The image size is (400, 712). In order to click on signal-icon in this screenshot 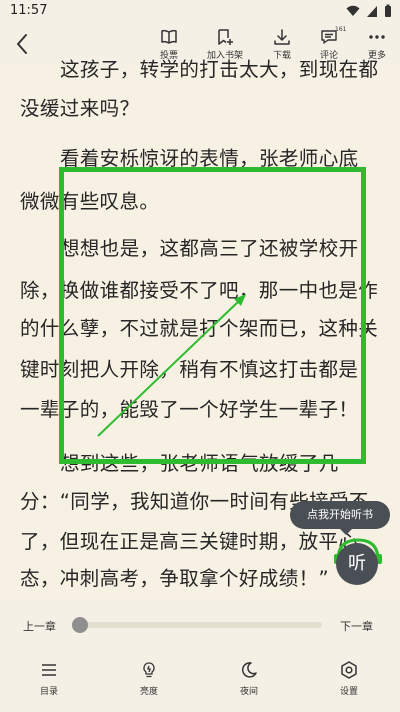, I will do `click(372, 11)`.